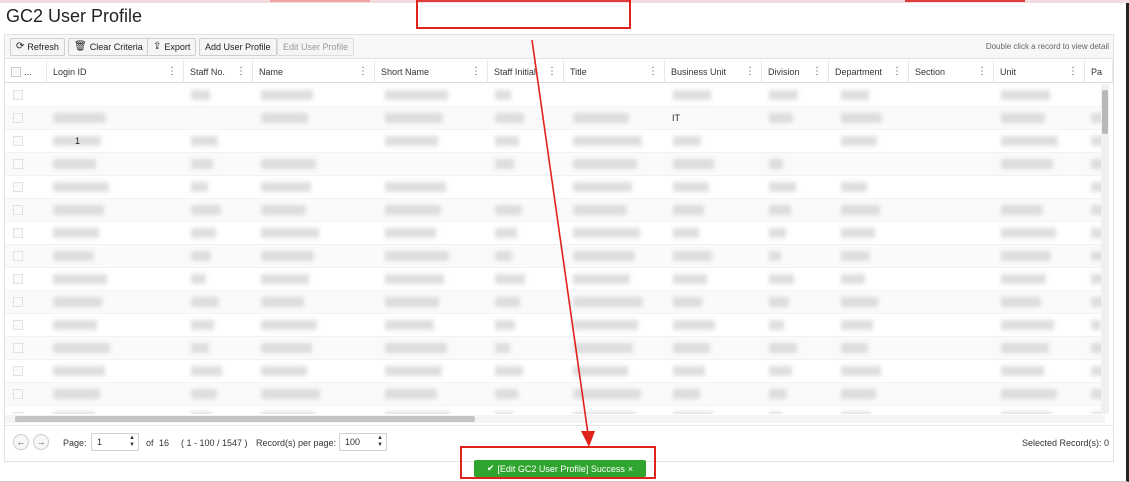  Describe the element at coordinates (560, 468) in the screenshot. I see `success-toast: ✔ [Edit GC2 User Profile] Success ×` at that location.